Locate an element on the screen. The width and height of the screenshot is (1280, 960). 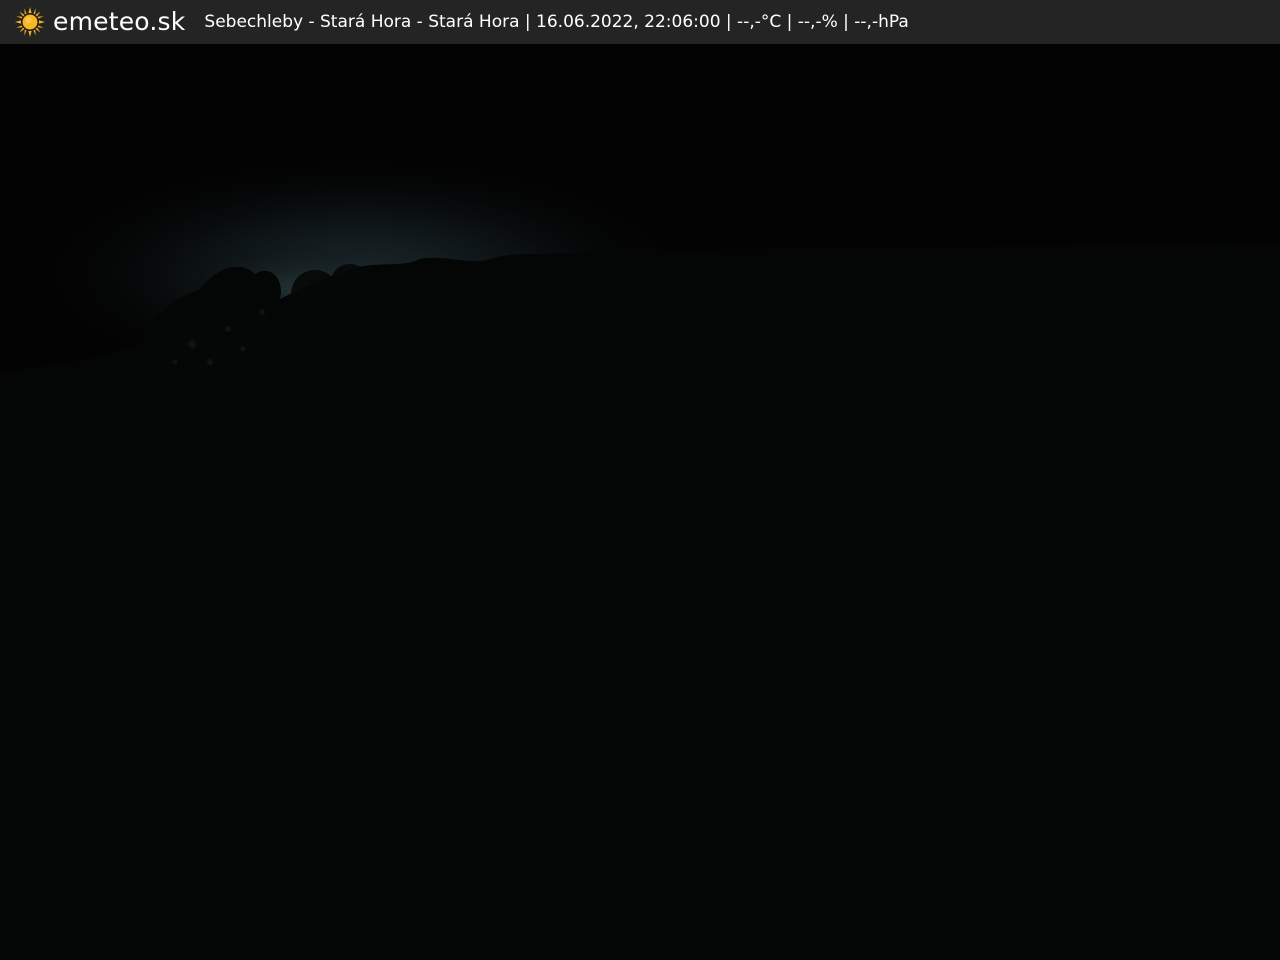
logo-text: emeteo.sk is located at coordinates (119, 21).